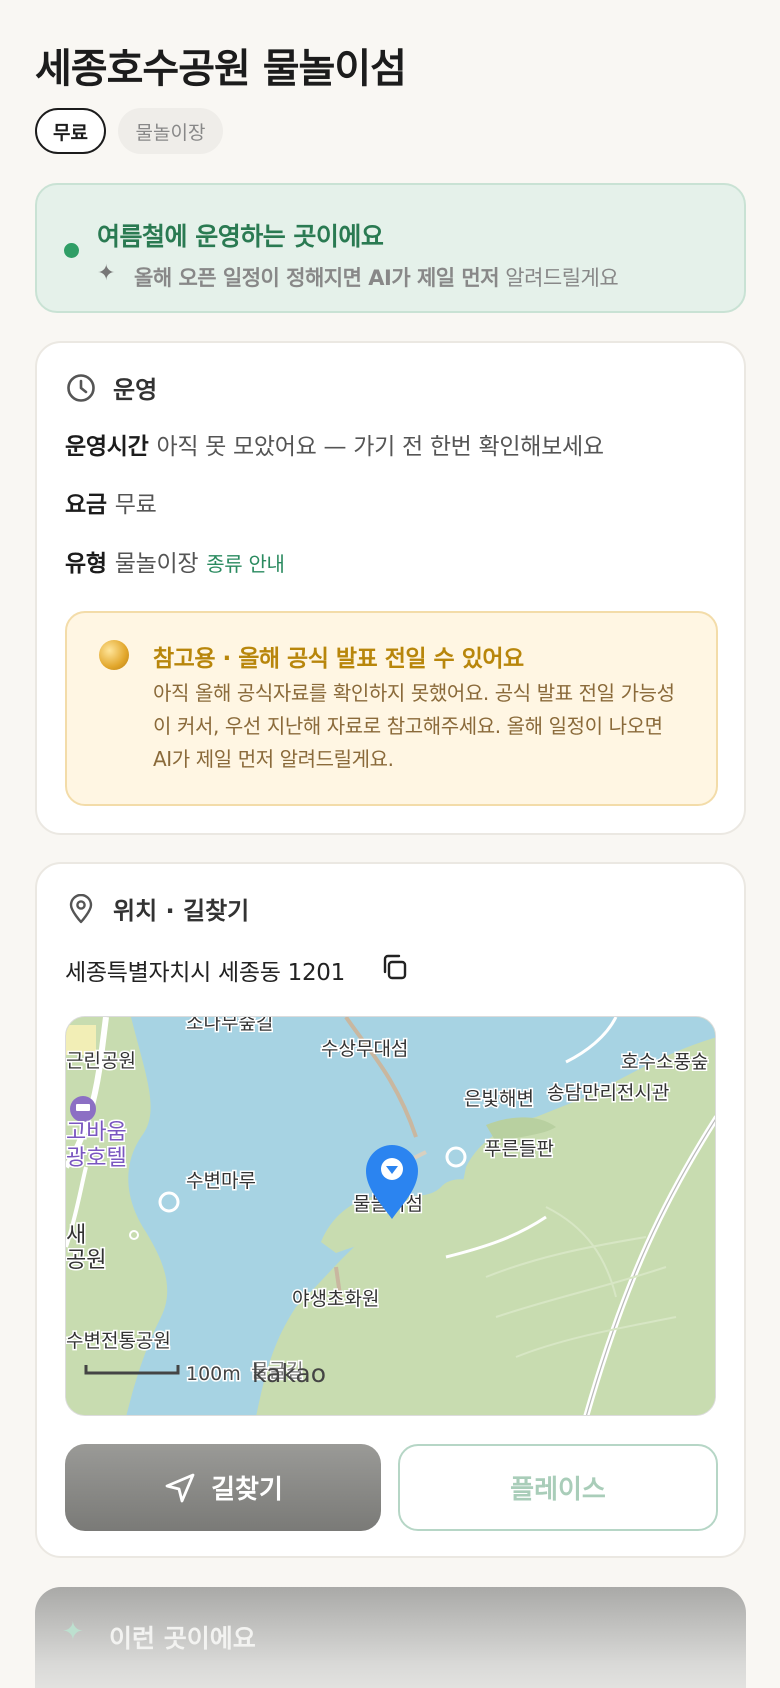  I want to click on map-label: 야생초화원, so click(335, 1299).